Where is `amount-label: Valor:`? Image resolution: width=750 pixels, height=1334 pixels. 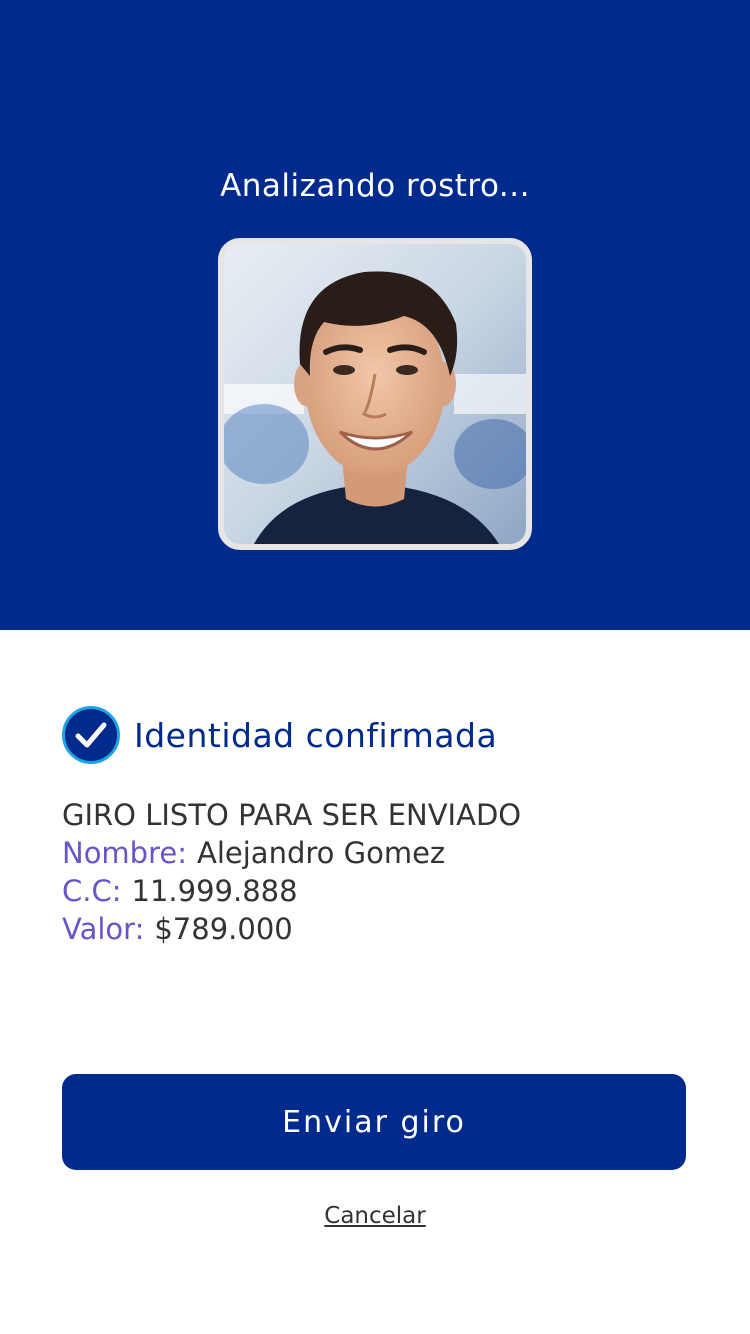
amount-label: Valor: is located at coordinates (103, 929).